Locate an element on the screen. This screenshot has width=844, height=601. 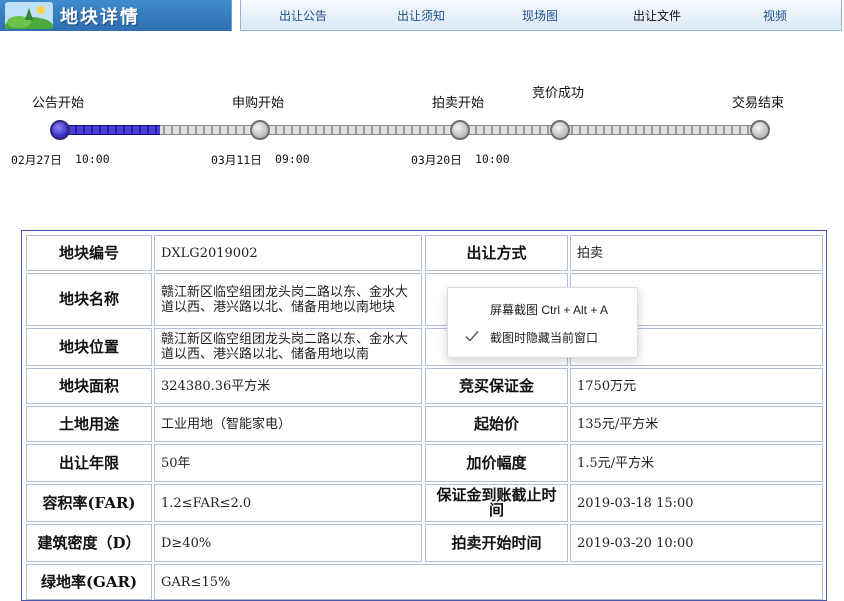
field-value-increment: 1.5元/平方米 is located at coordinates (696, 463).